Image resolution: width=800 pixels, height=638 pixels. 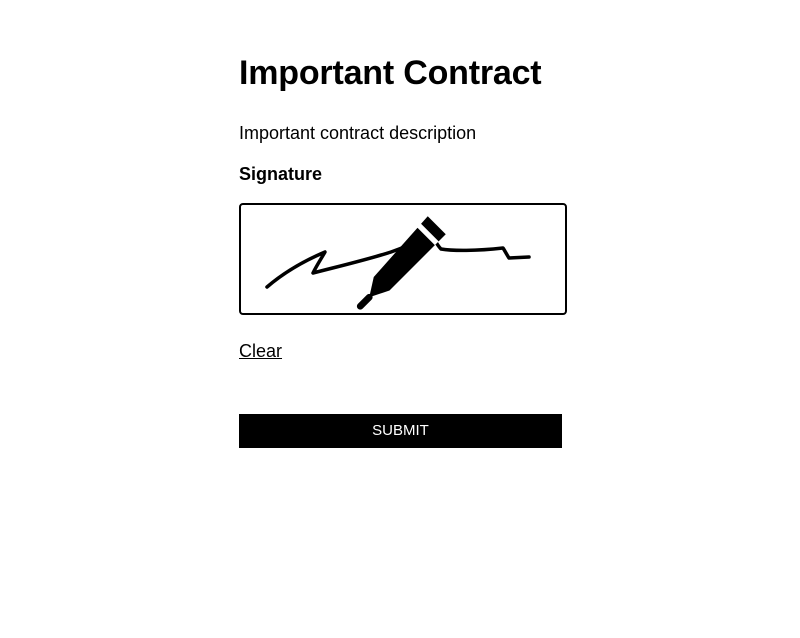 I want to click on page-title: Important Contract, so click(x=390, y=73).